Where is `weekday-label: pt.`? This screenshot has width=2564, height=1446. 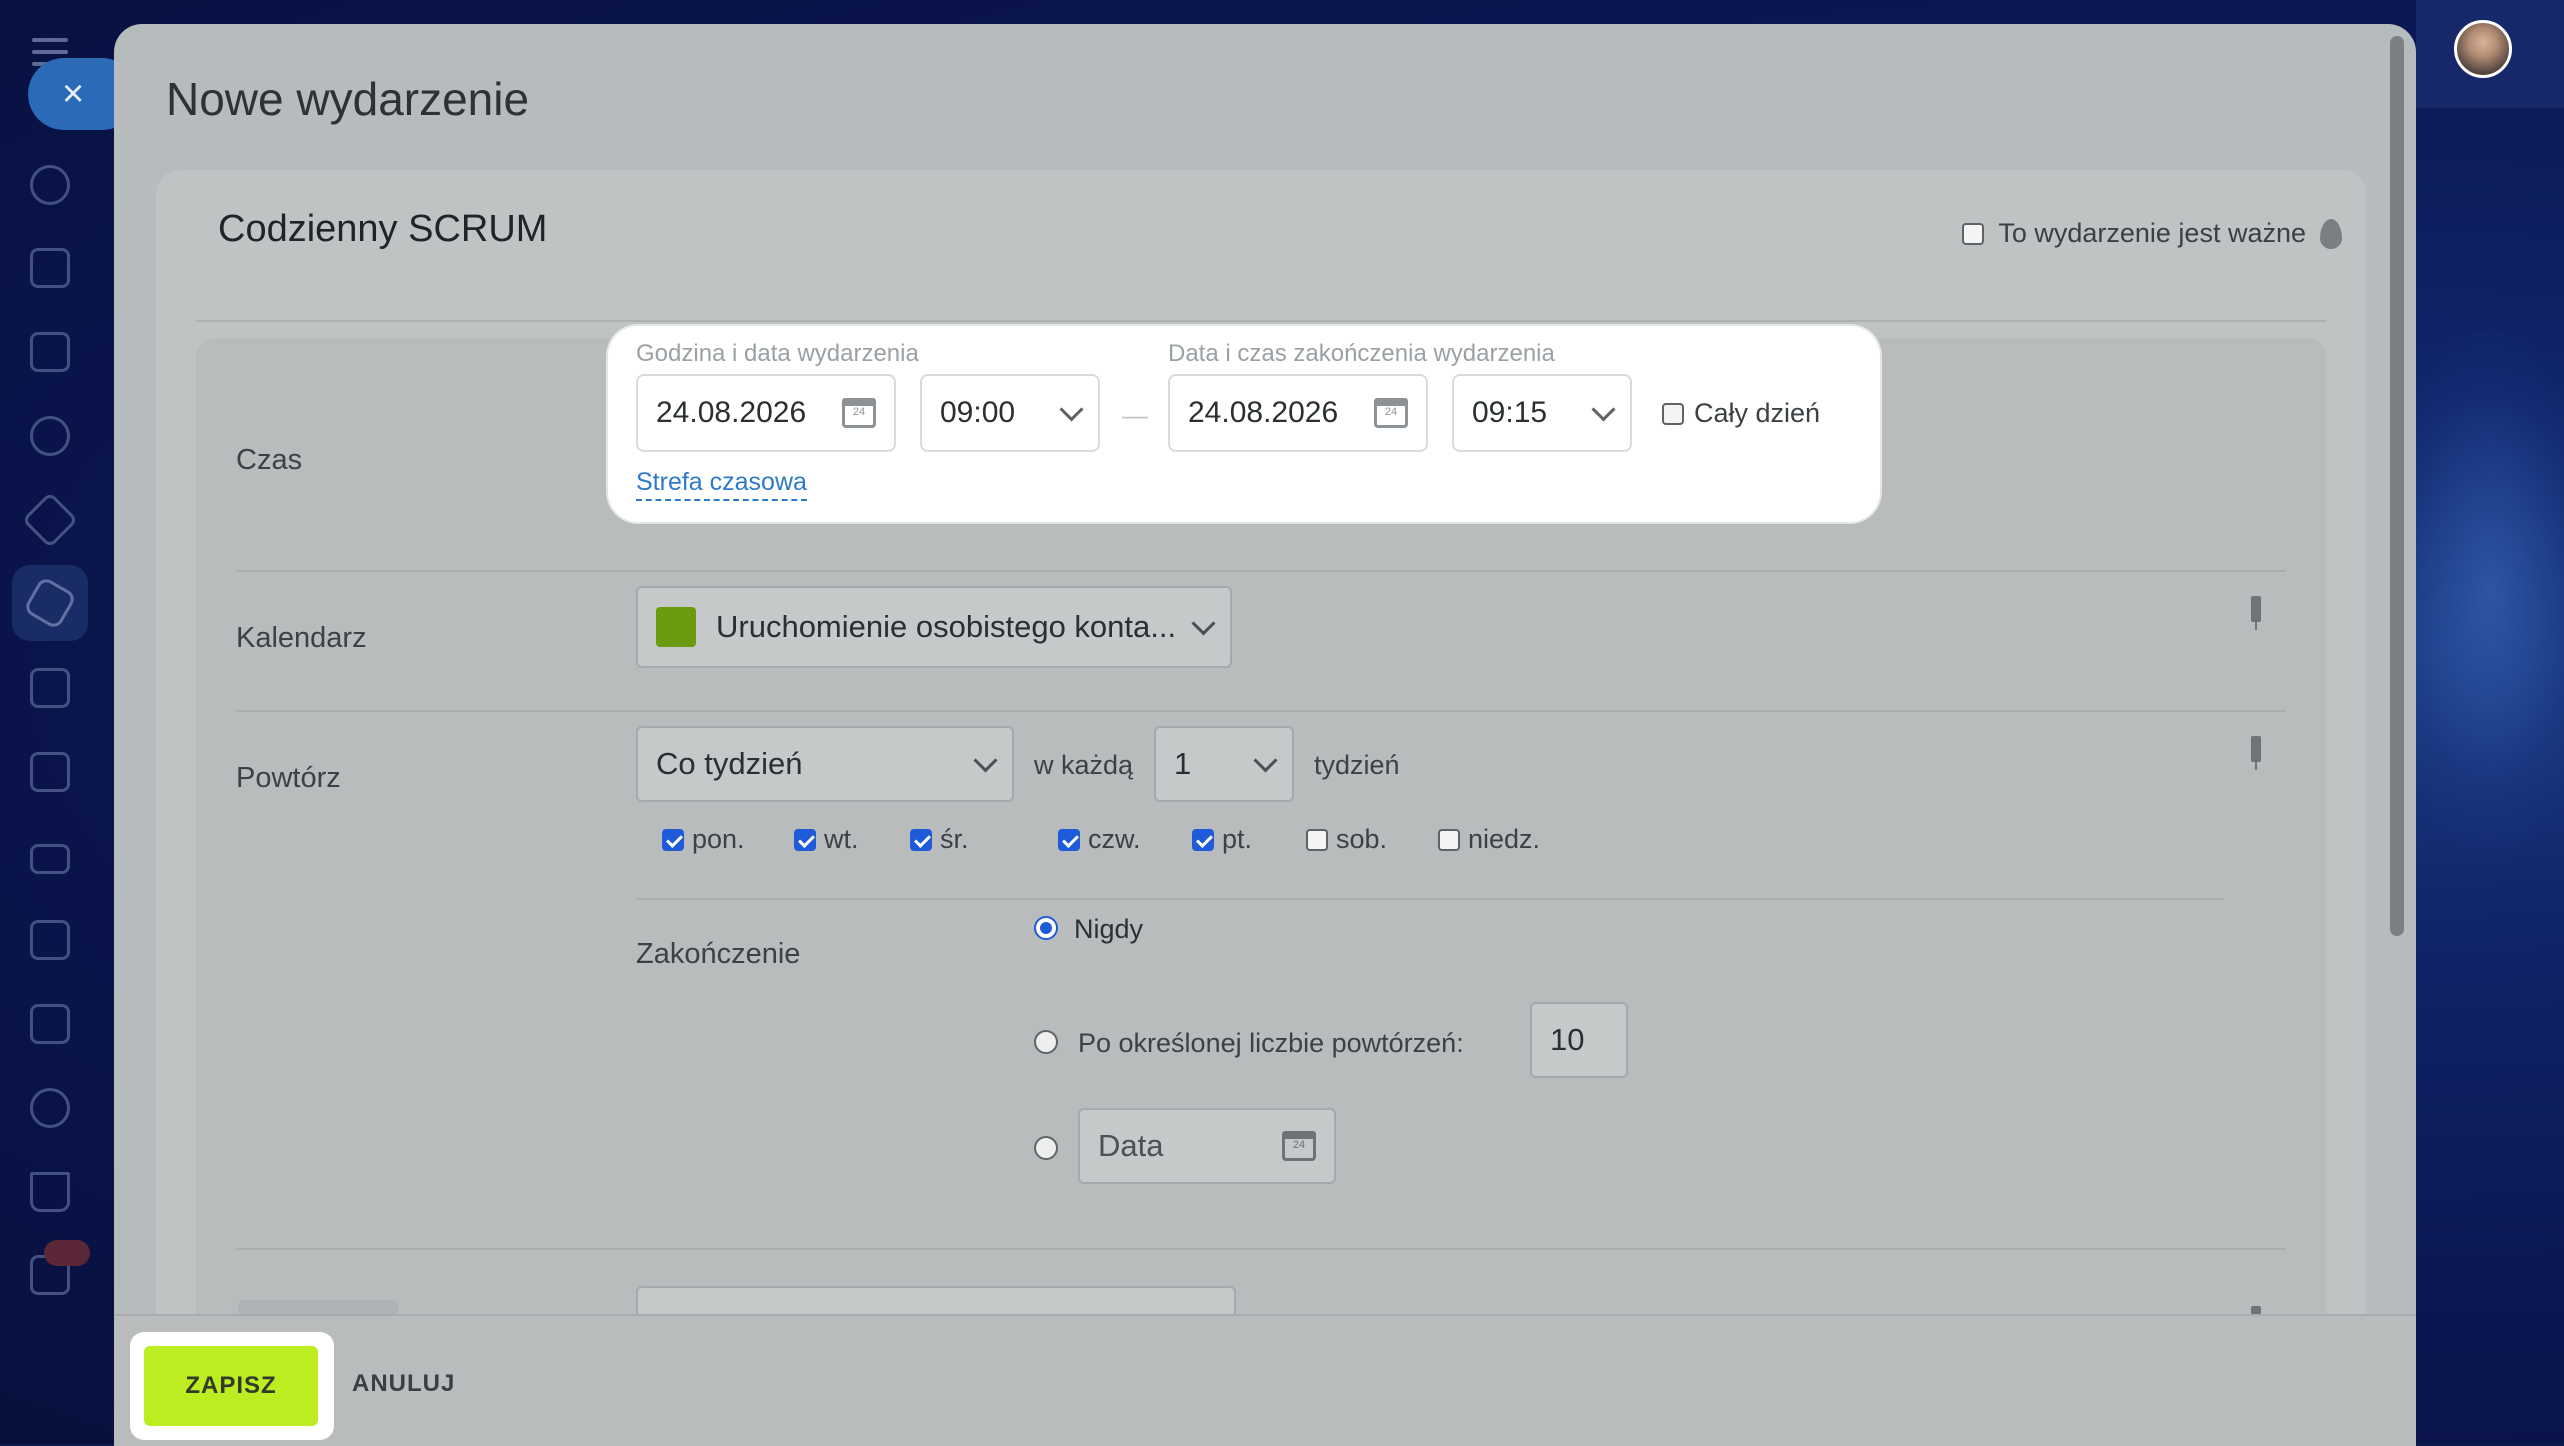 weekday-label: pt. is located at coordinates (1237, 839).